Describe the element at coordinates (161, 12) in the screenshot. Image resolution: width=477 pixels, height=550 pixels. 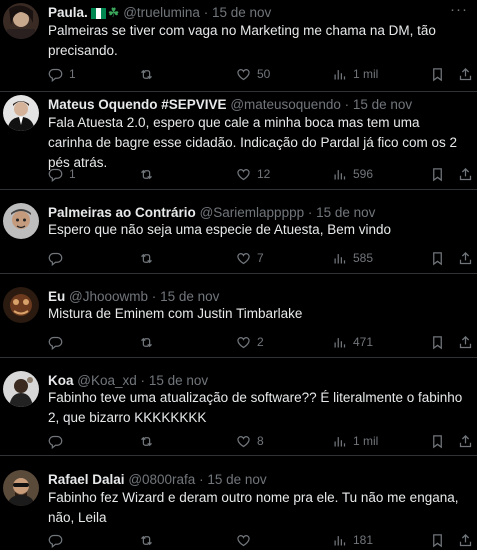
I see `author-handle: @truelumina` at that location.